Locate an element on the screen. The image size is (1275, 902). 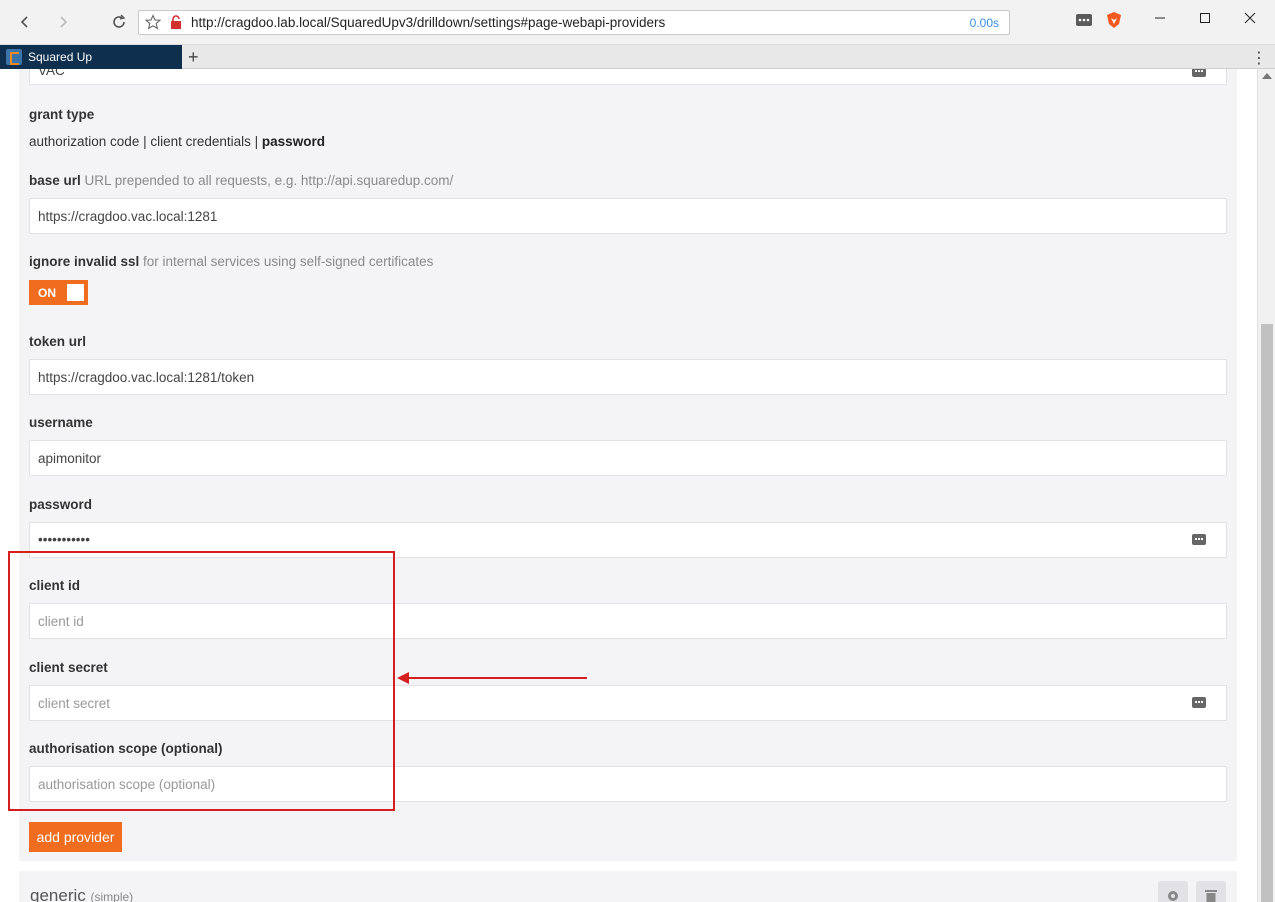
browser-menu-icon: ⋮ is located at coordinates (1259, 58).